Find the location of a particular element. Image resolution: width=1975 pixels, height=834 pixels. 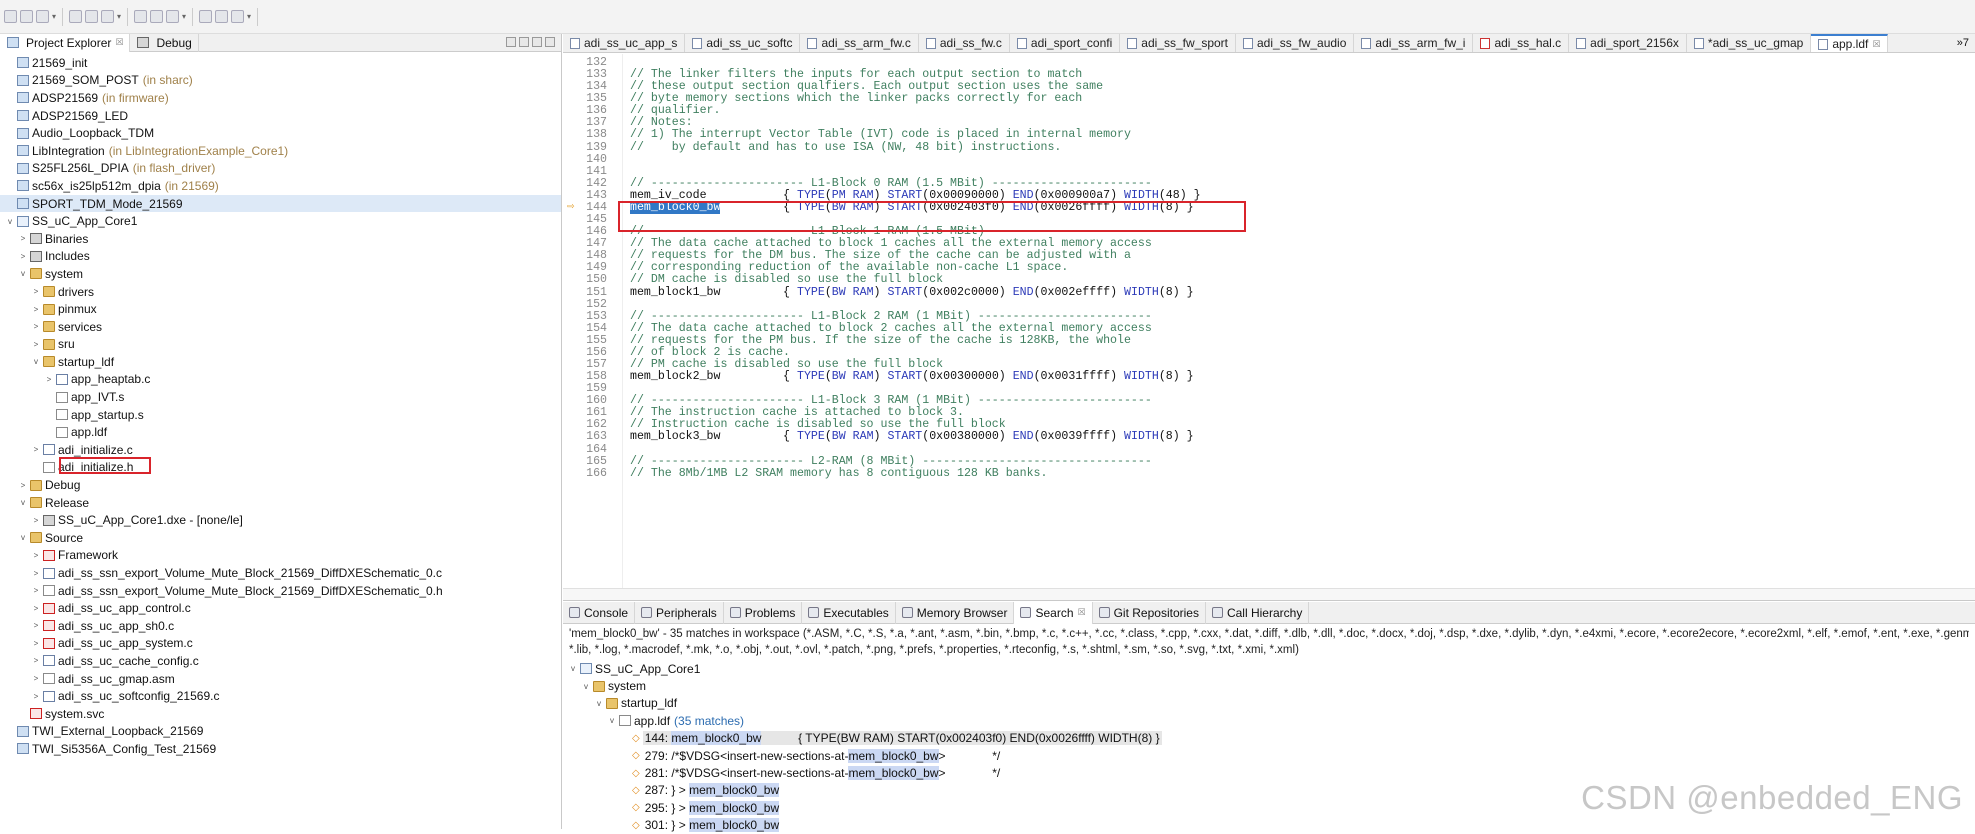

maximize-icon is located at coordinates (550, 42).